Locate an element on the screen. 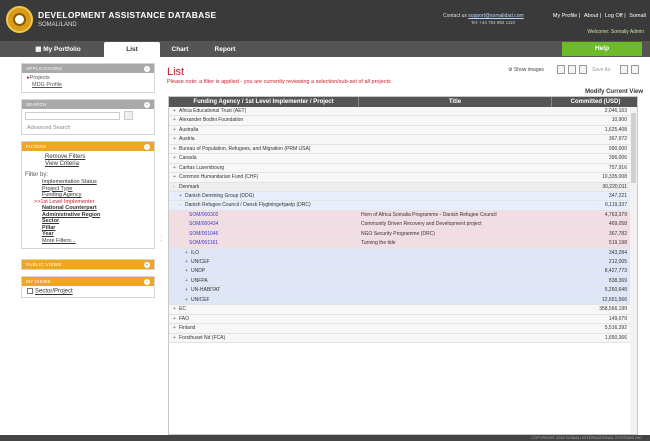 This screenshot has width=650, height=441. table-row: + FAO 149,079 is located at coordinates (403, 319).